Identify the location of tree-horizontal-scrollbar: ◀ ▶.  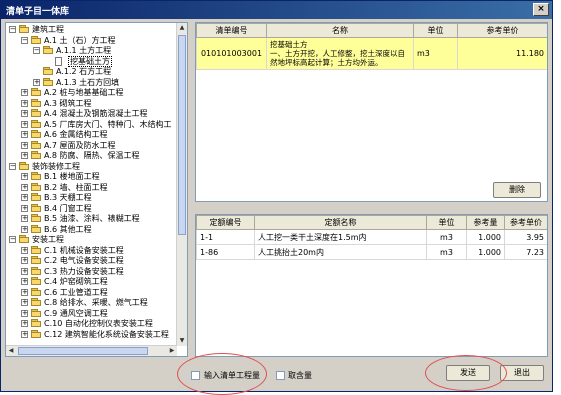
(91, 350).